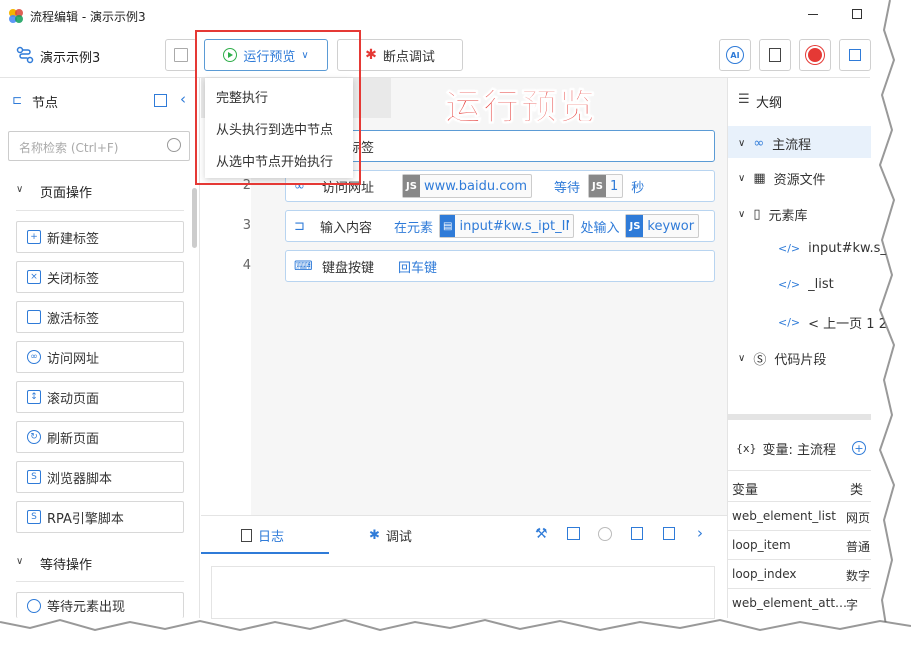 This screenshot has width=911, height=651. I want to click on node-new-tab: + 新建标签, so click(100, 237).